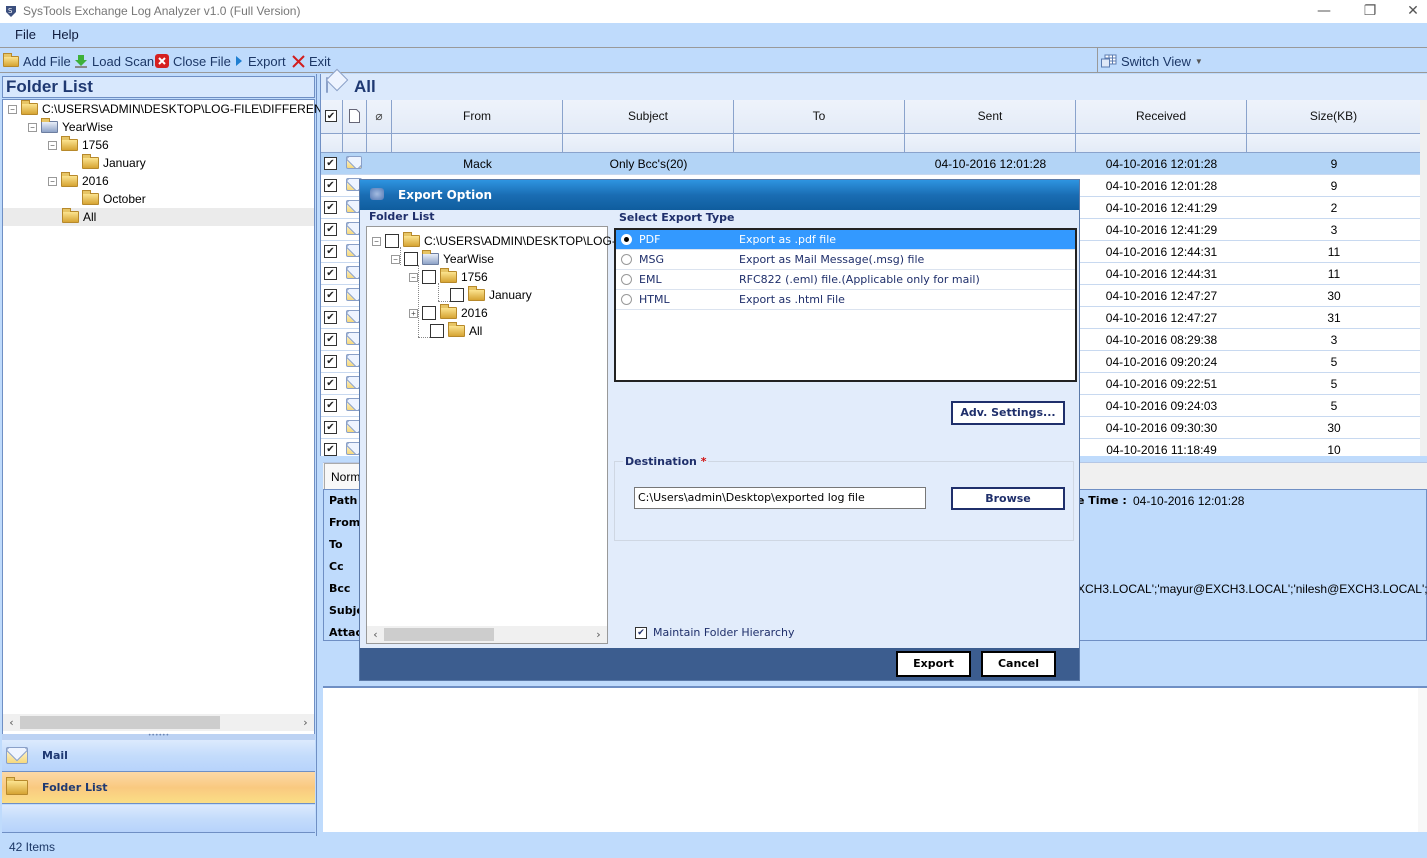  What do you see at coordinates (413, 313) in the screenshot?
I see `expand-icon: +` at bounding box center [413, 313].